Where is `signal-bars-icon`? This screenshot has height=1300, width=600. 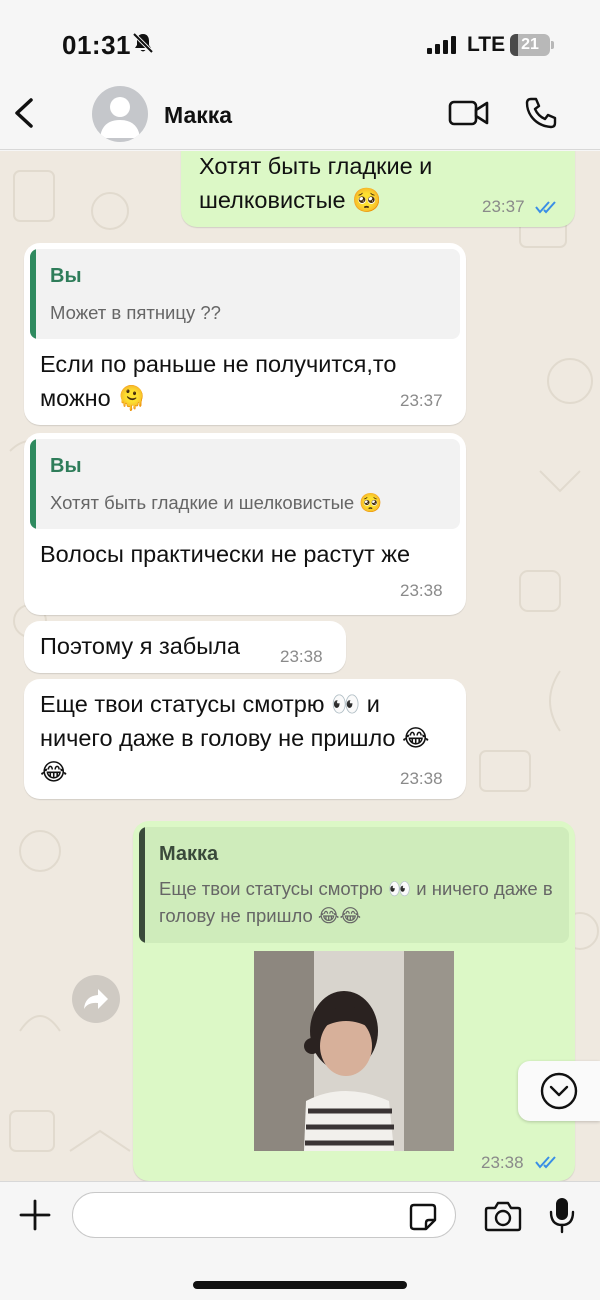
signal-bars-icon is located at coordinates (441, 45).